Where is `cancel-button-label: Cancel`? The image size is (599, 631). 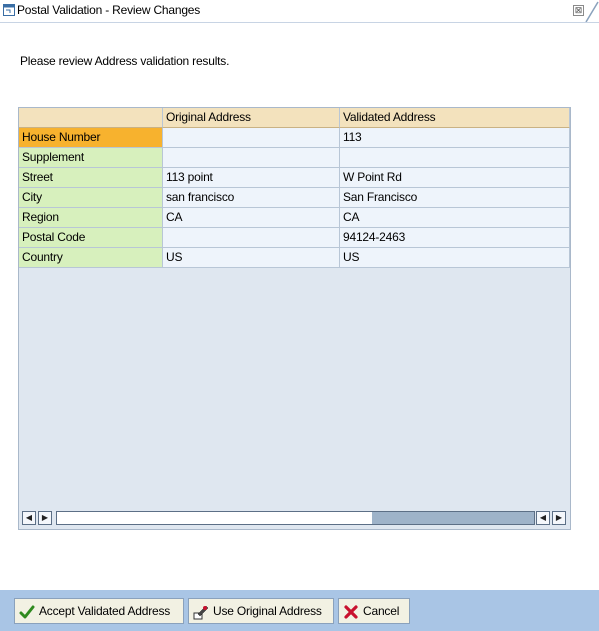
cancel-button-label: Cancel is located at coordinates (381, 611).